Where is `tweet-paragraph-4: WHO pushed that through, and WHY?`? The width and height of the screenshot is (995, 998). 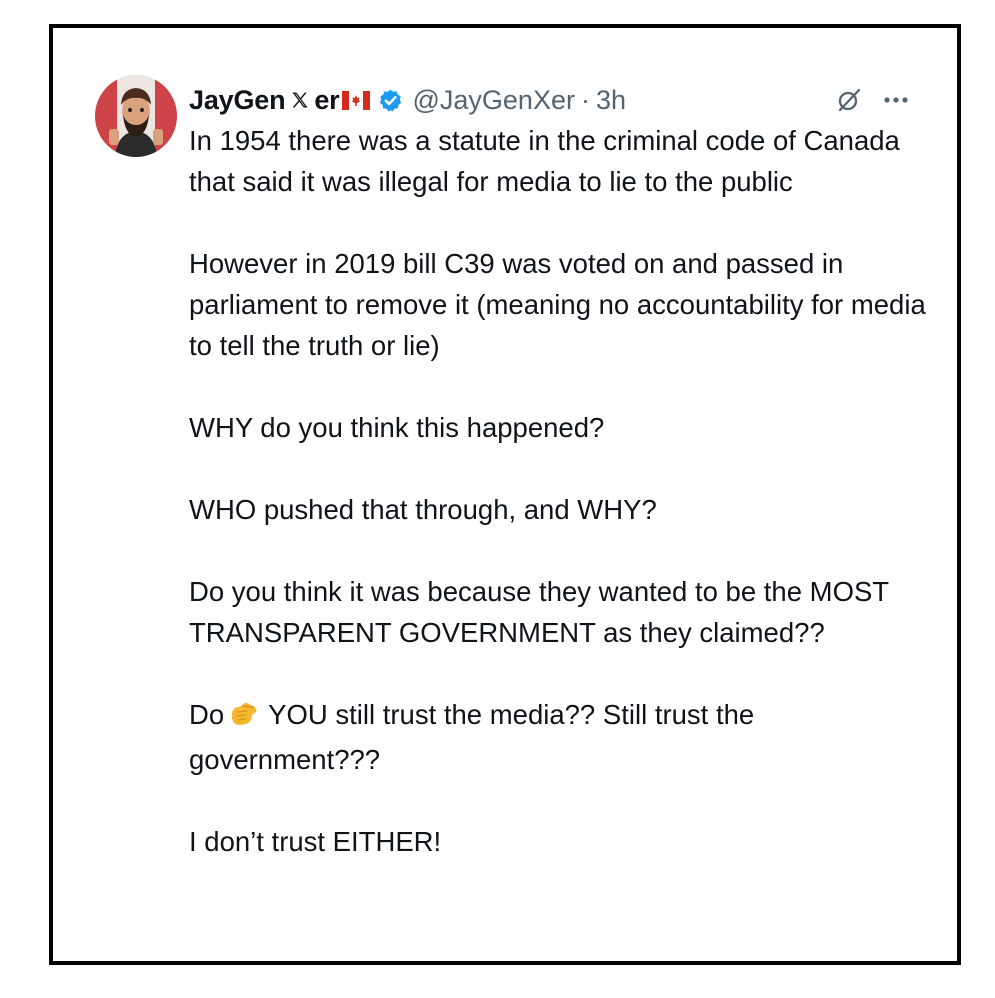
tweet-paragraph-4: WHO pushed that through, and WHY? is located at coordinates (423, 509).